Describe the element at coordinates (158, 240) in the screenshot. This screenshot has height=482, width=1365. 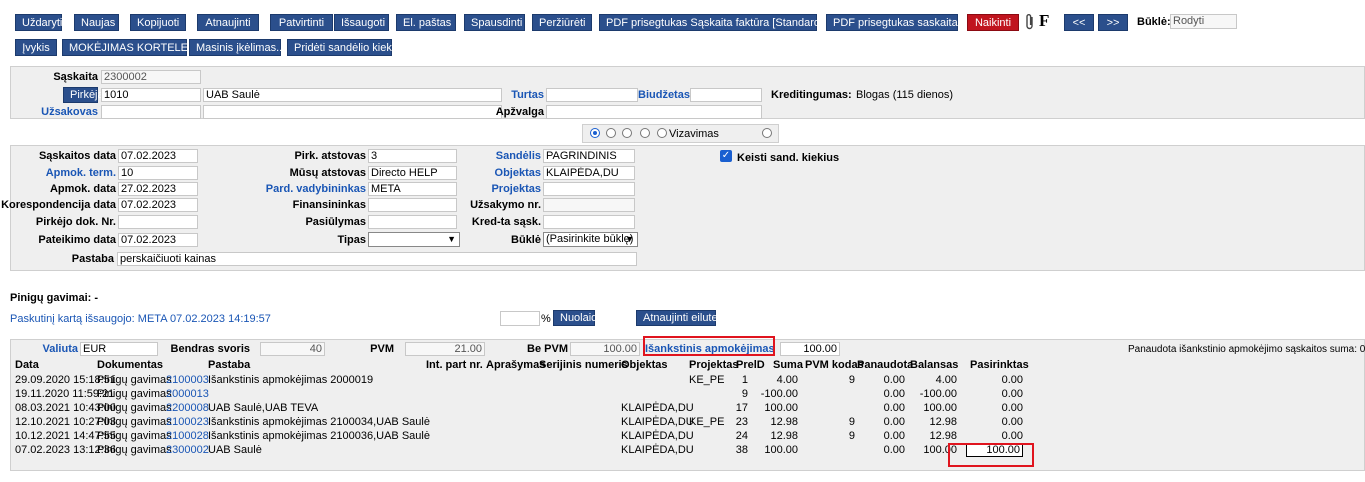
I see `delivery-date-field: 07.02.2023` at that location.